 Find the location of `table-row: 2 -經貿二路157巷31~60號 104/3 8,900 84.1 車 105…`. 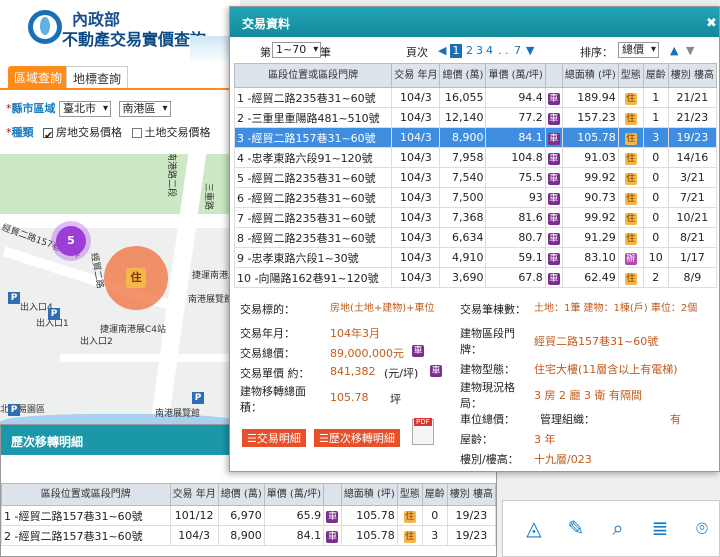

table-row: 2 -經貿二路157巷31~60號 104/3 8,900 84.1 車 105… is located at coordinates (249, 535).